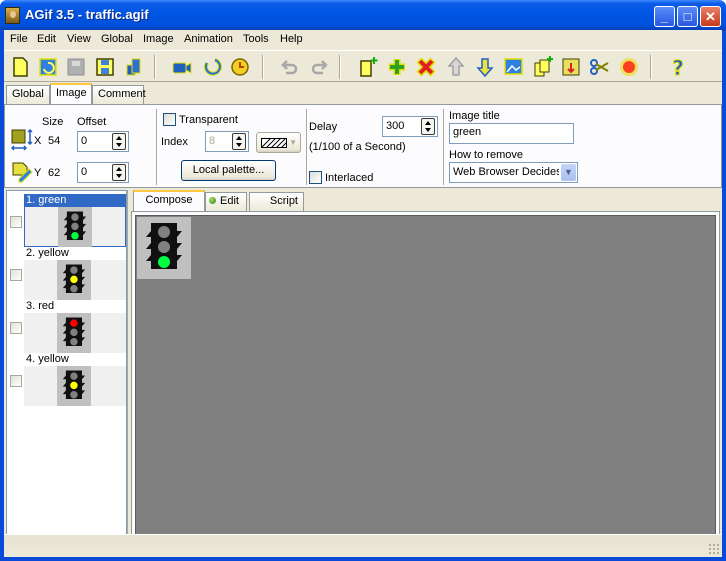 This screenshot has height=561, width=726. Describe the element at coordinates (66, 220) in the screenshot. I see `frame-item: 1. green` at that location.